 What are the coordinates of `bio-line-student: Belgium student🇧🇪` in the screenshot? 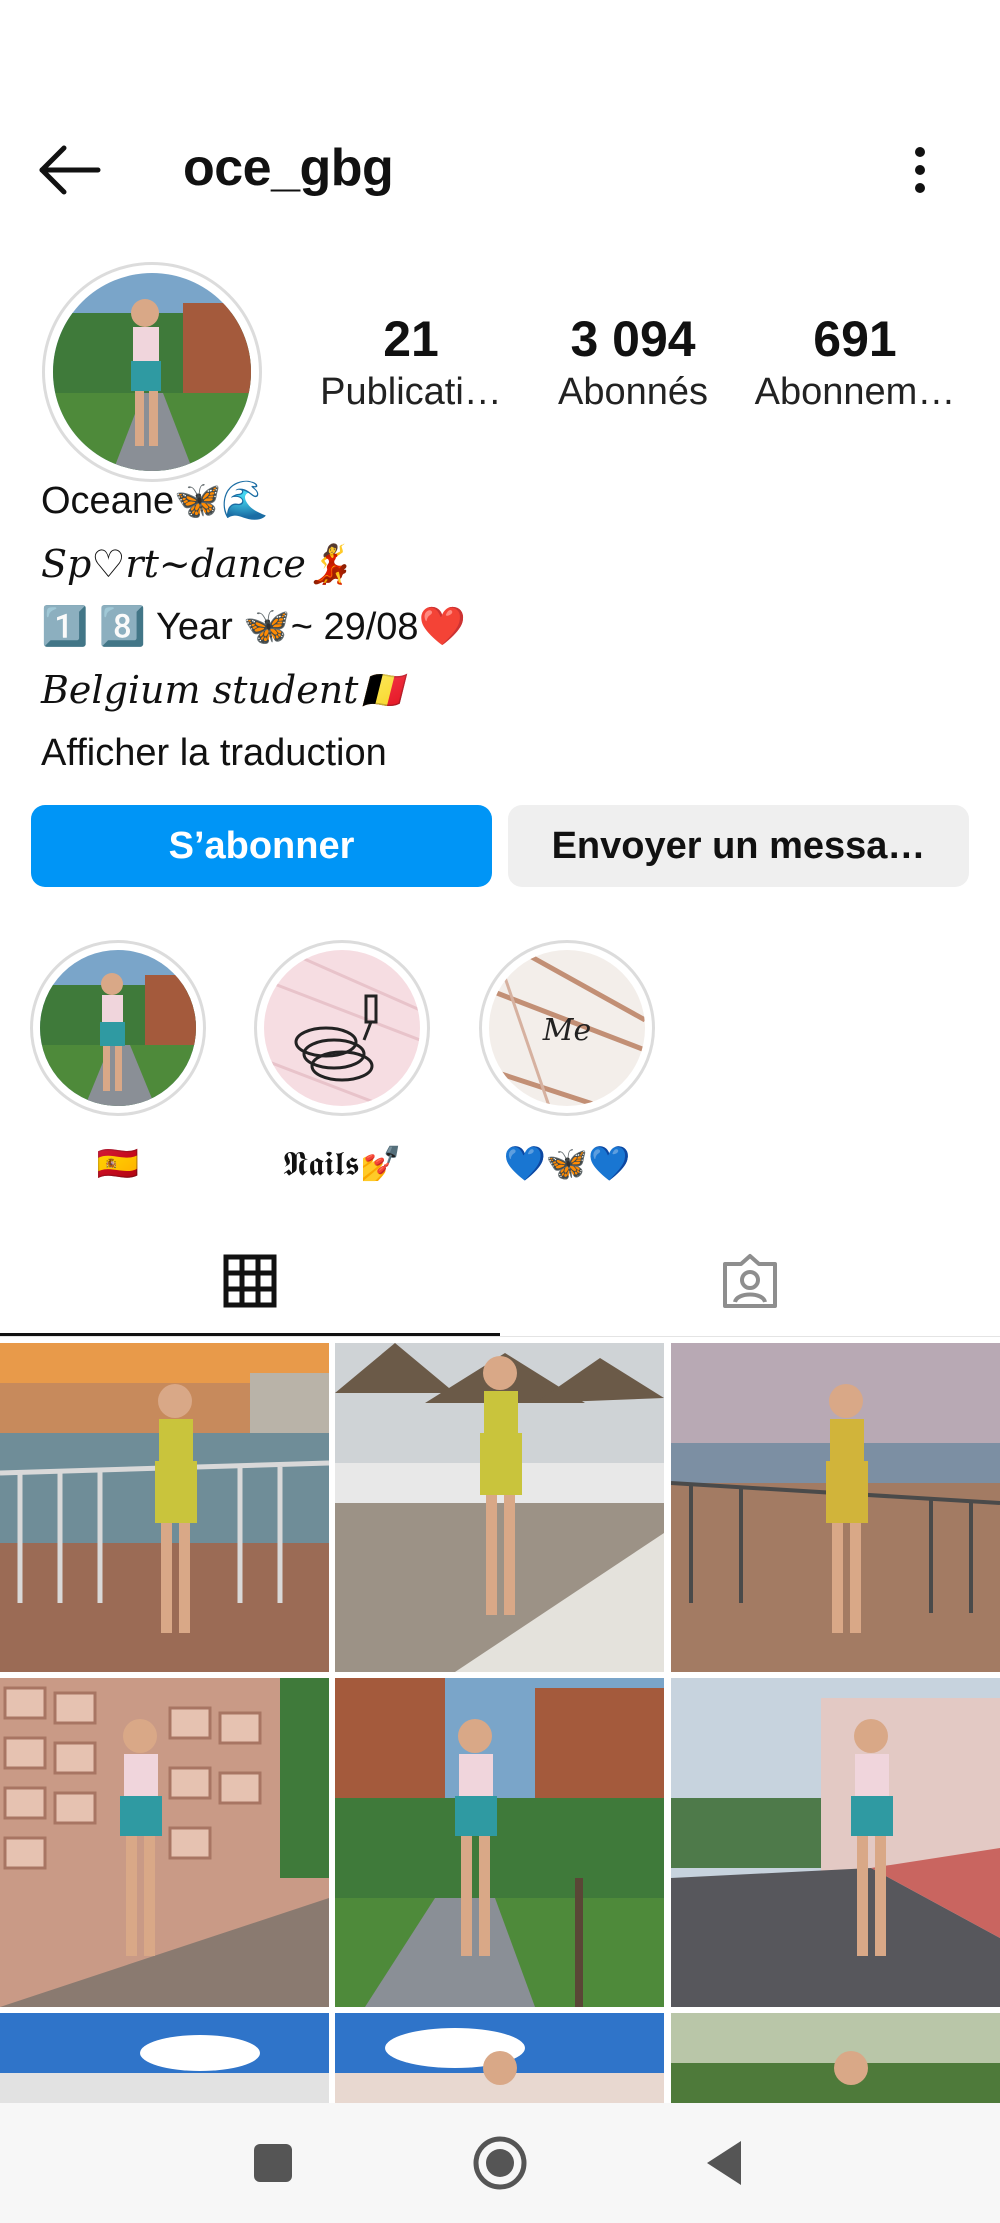 It's located at (223, 690).